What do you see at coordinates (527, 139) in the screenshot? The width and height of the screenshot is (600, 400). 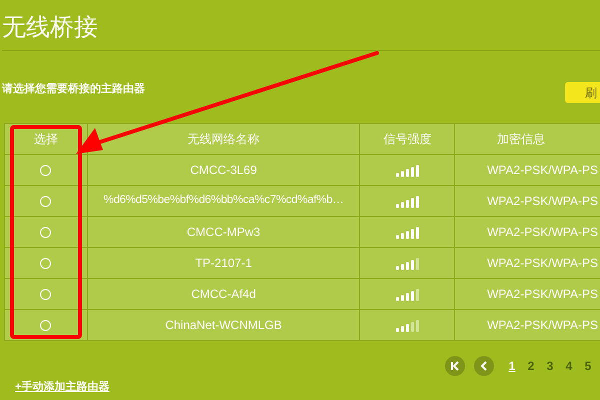 I see `column-header: 加密信息` at bounding box center [527, 139].